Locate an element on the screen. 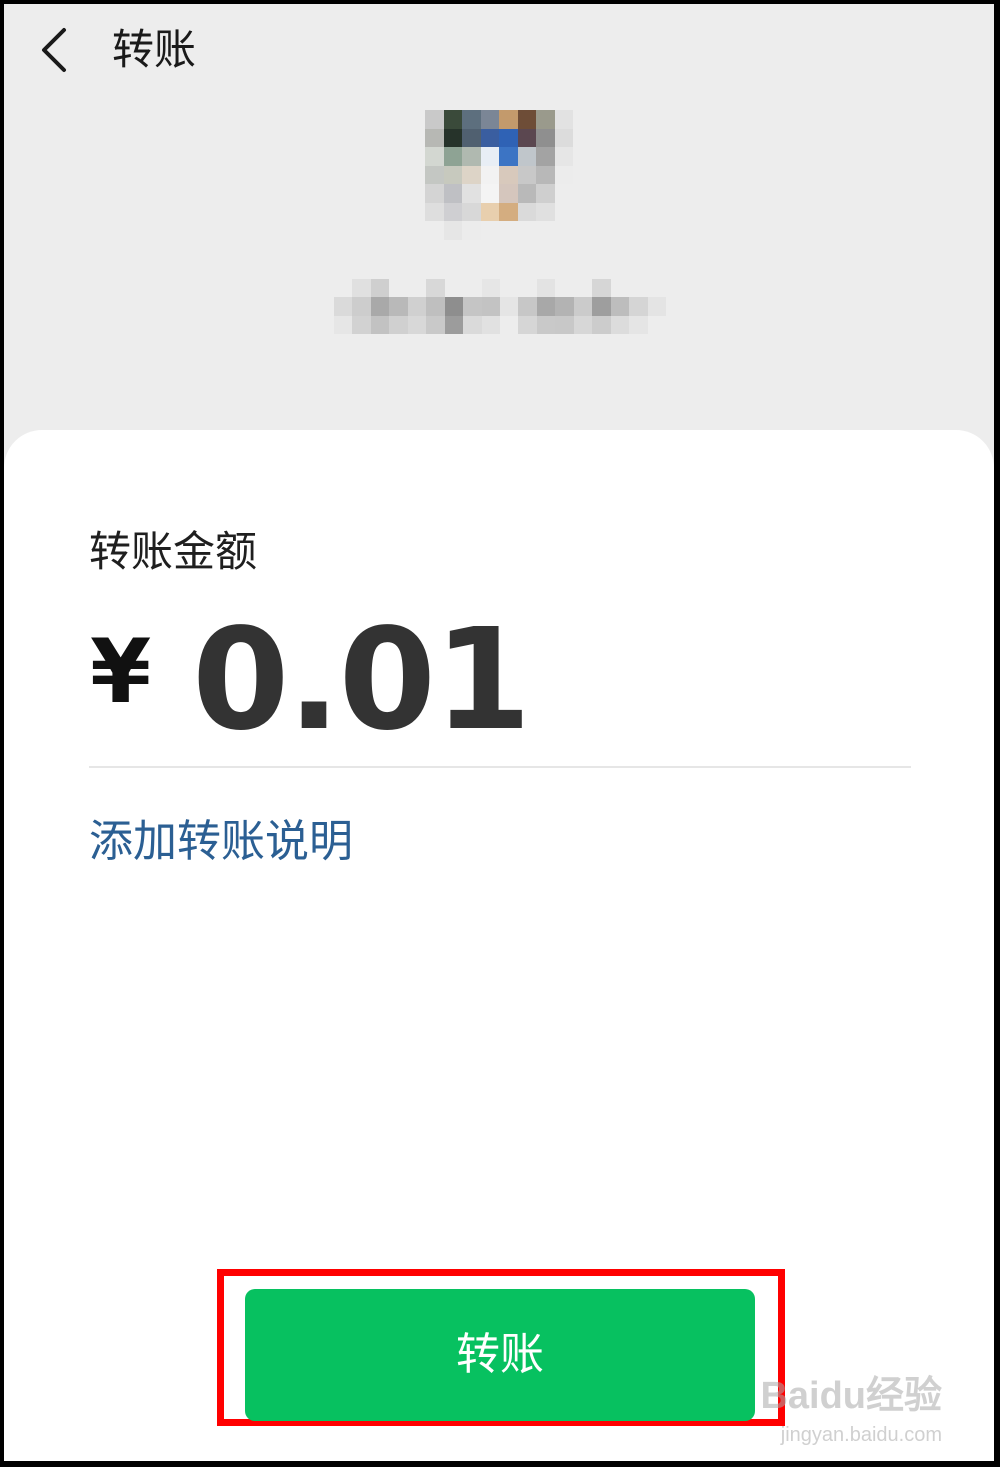 Image resolution: width=1000 pixels, height=1467 pixels. page-title: 转账 is located at coordinates (154, 49).